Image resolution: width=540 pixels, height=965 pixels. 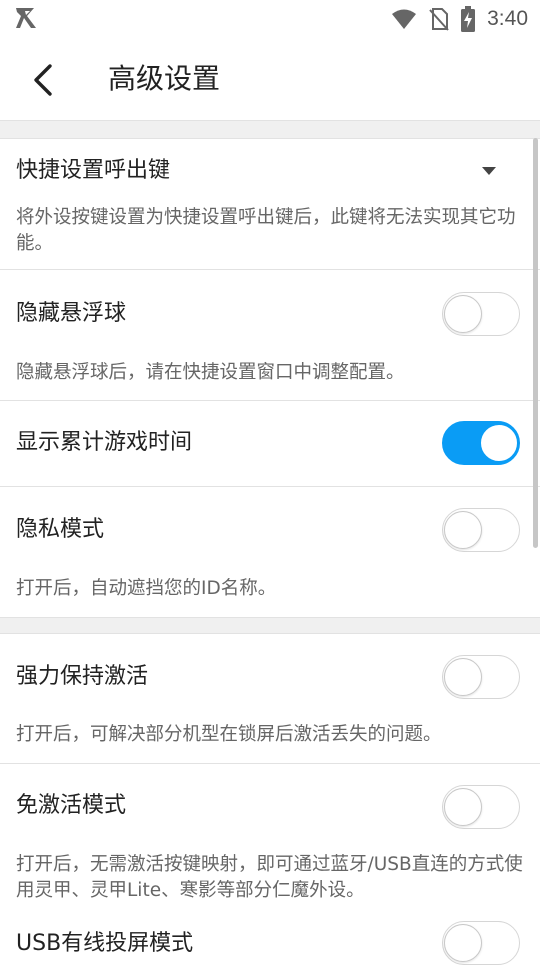 I want to click on hotkey-setting-description: 将外设按键设置为快捷设置呼出键后，此键将无法实现其它功能。, so click(x=266, y=230).